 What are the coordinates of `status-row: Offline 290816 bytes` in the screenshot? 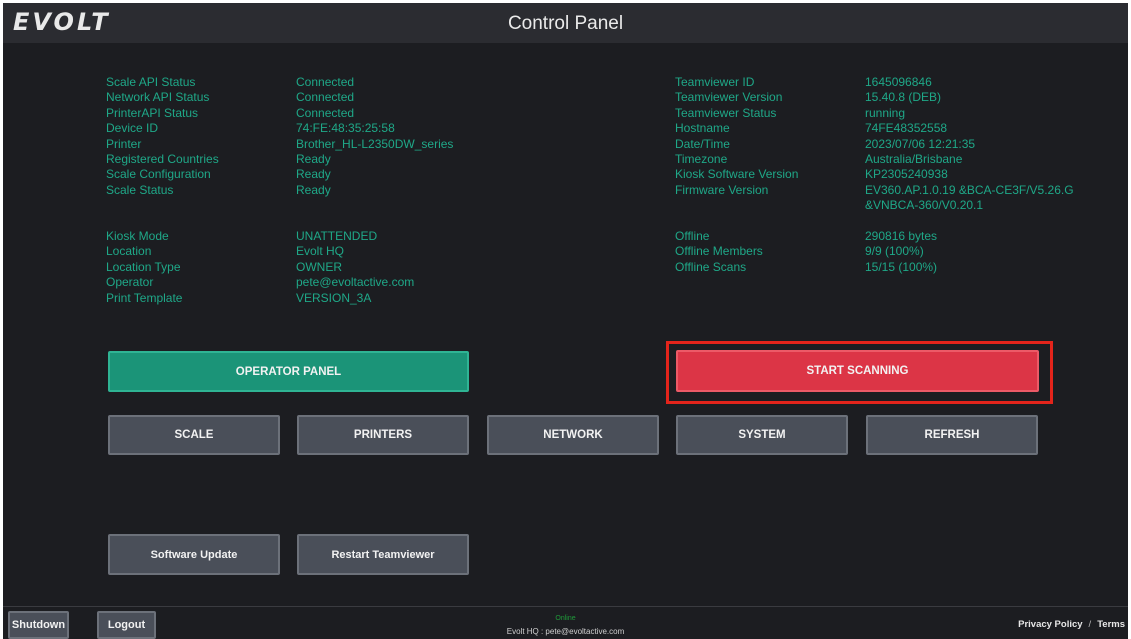 It's located at (806, 236).